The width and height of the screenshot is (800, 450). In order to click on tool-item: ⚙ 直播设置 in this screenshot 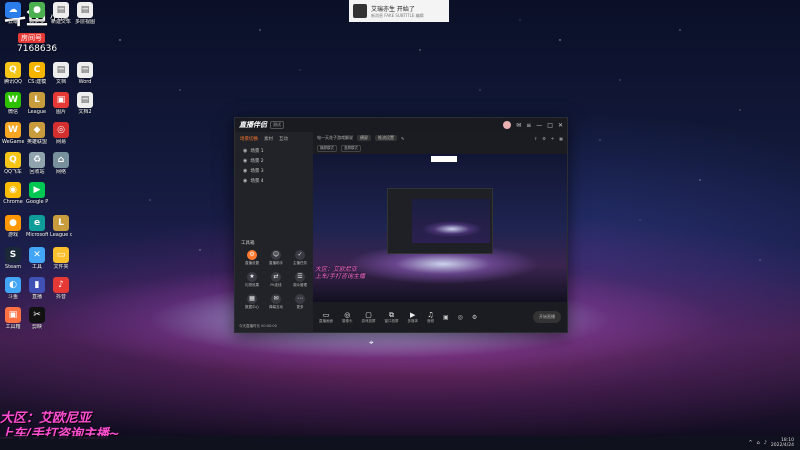, I will do `click(252, 258)`.